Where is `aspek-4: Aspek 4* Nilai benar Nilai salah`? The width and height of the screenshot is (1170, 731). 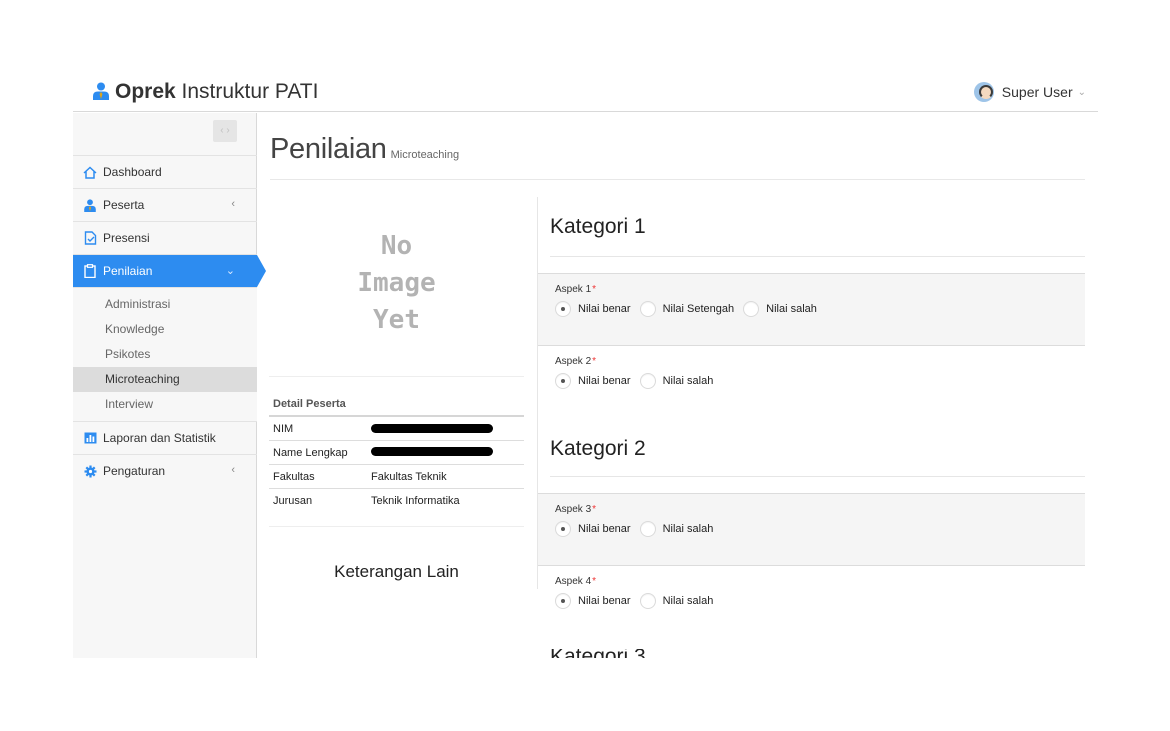 aspek-4: Aspek 4* Nilai benar Nilai salah is located at coordinates (811, 601).